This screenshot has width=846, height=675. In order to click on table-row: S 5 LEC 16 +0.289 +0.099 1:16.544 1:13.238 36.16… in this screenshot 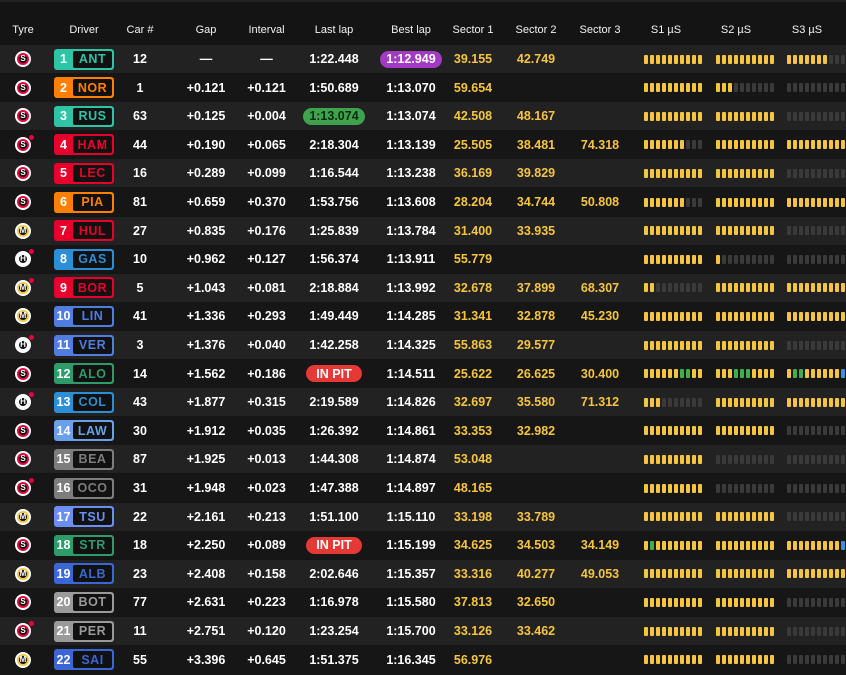, I will do `click(423, 173)`.